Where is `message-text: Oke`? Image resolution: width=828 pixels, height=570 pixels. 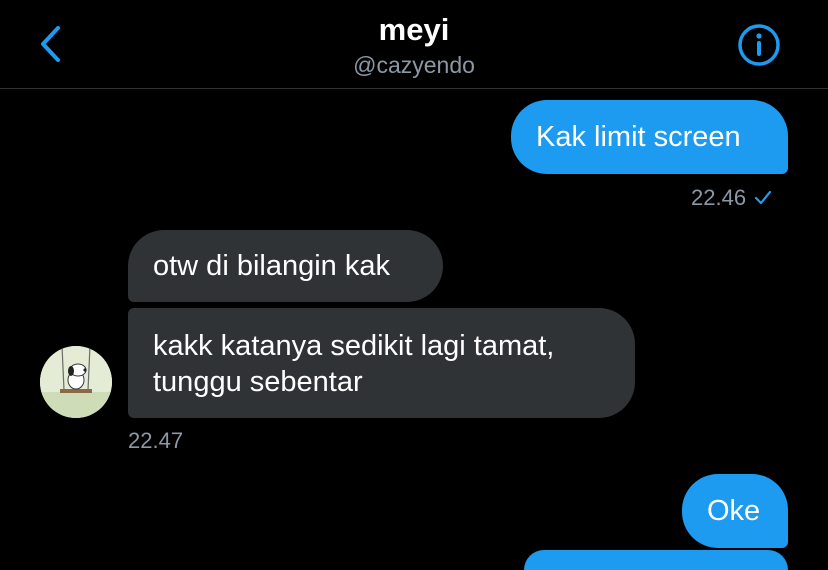
message-text: Oke is located at coordinates (734, 511).